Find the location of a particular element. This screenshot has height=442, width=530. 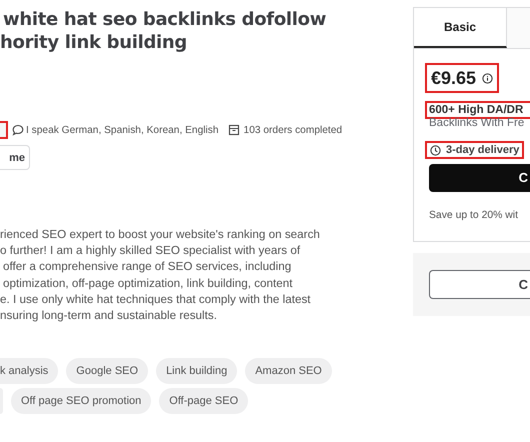

orders-text: 103 orders completed is located at coordinates (293, 130).